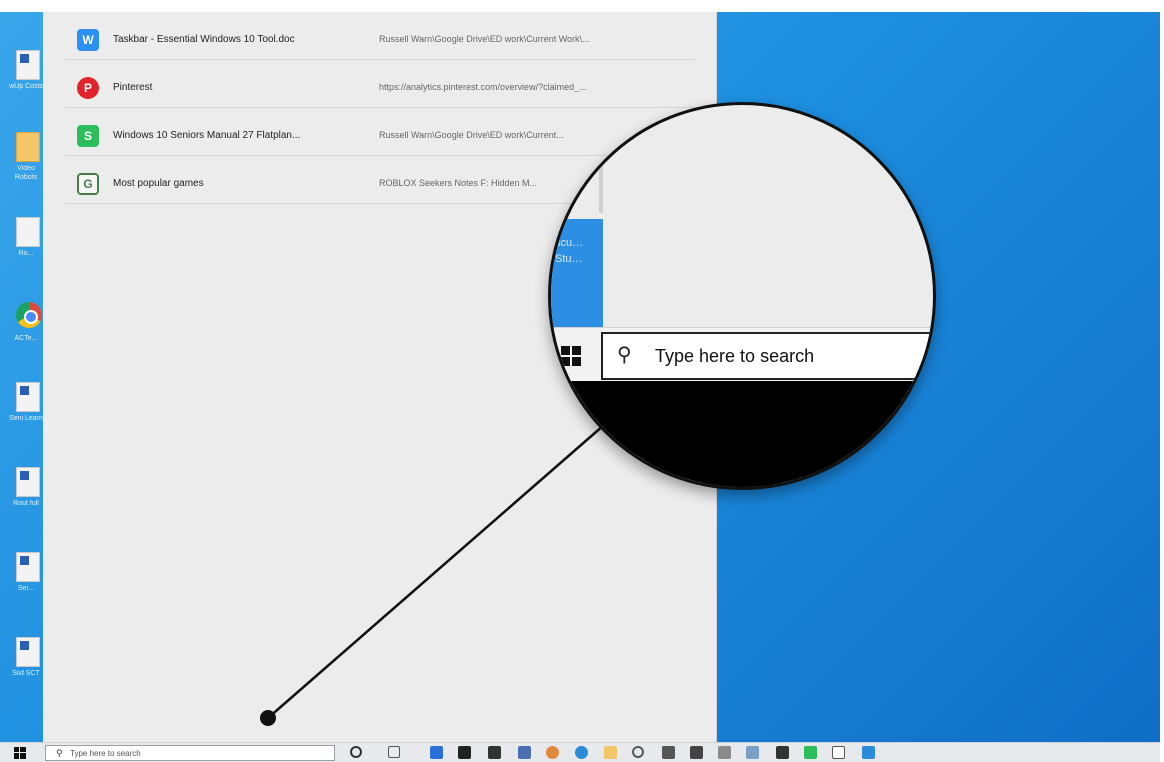  What do you see at coordinates (1162, 380) in the screenshot?
I see `right-border` at bounding box center [1162, 380].